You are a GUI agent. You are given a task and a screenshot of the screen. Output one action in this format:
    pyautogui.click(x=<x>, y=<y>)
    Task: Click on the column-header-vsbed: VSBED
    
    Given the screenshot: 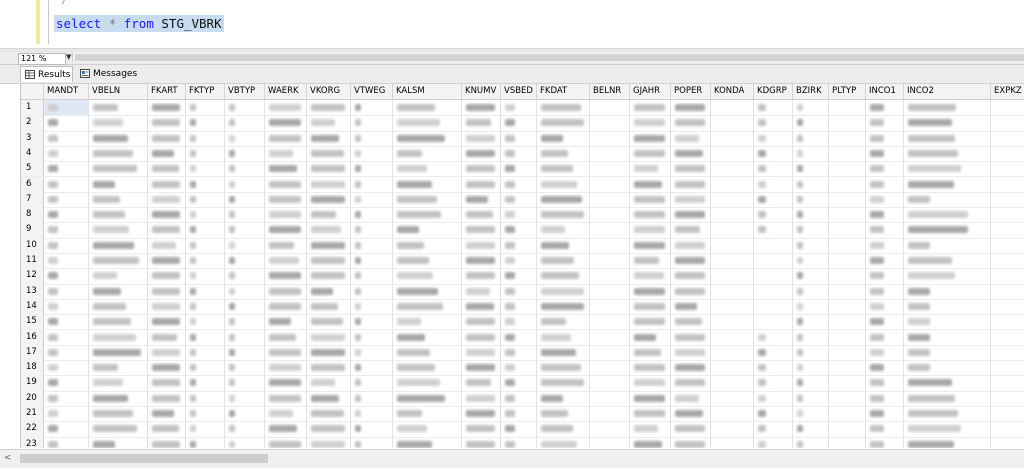 What is the action you would take?
    pyautogui.click(x=519, y=91)
    